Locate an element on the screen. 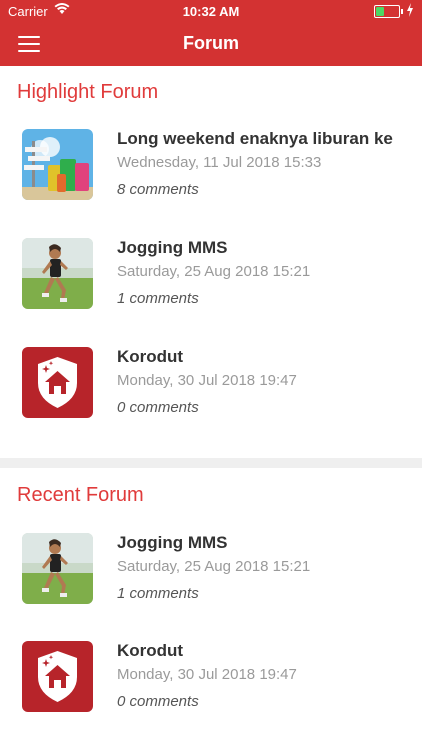 The width and height of the screenshot is (422, 750). travel-suitcases-image is located at coordinates (57, 164).